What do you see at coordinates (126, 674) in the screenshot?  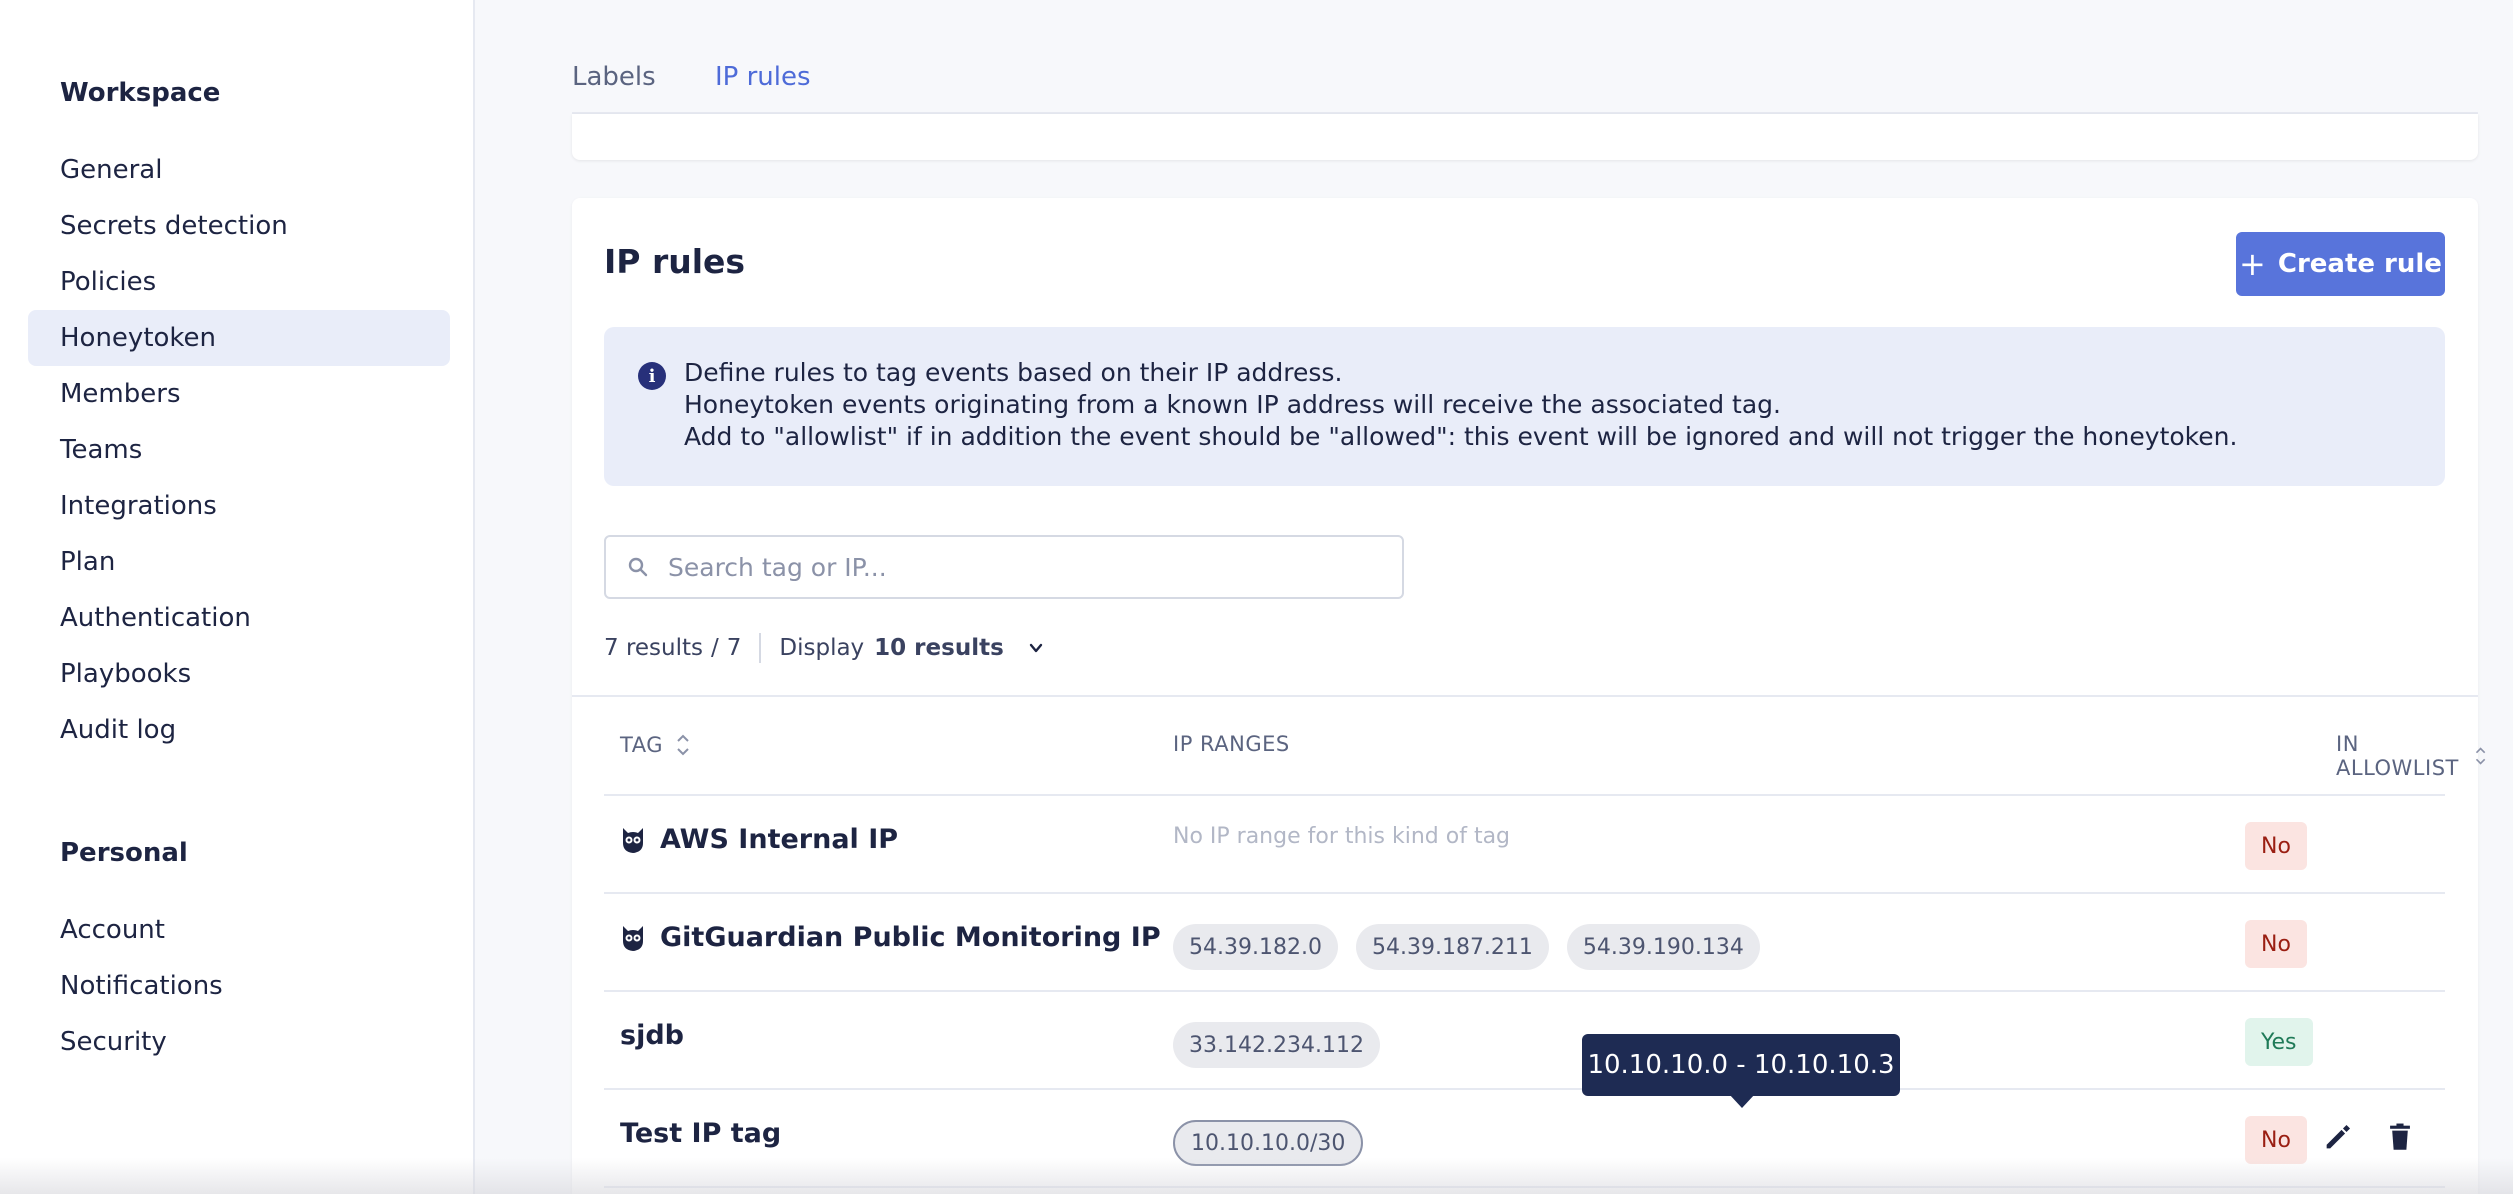 I see `sidebar-item-label: Playbooks` at bounding box center [126, 674].